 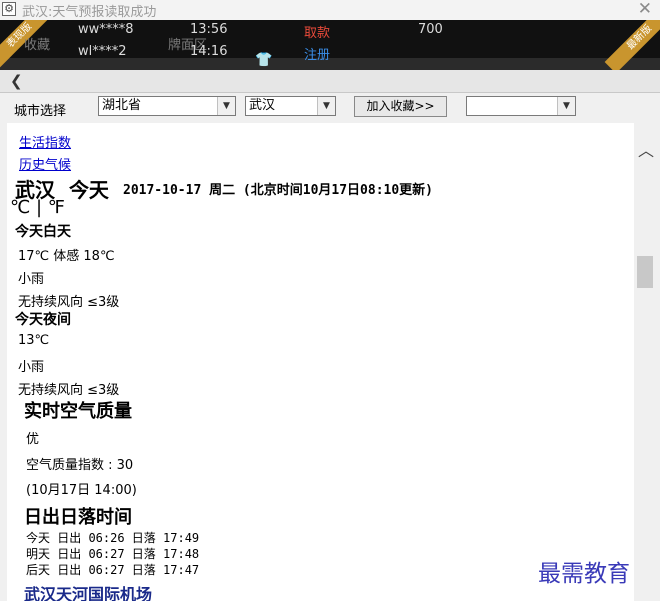 I want to click on ticker-ghost-left: 收藏, so click(x=37, y=45).